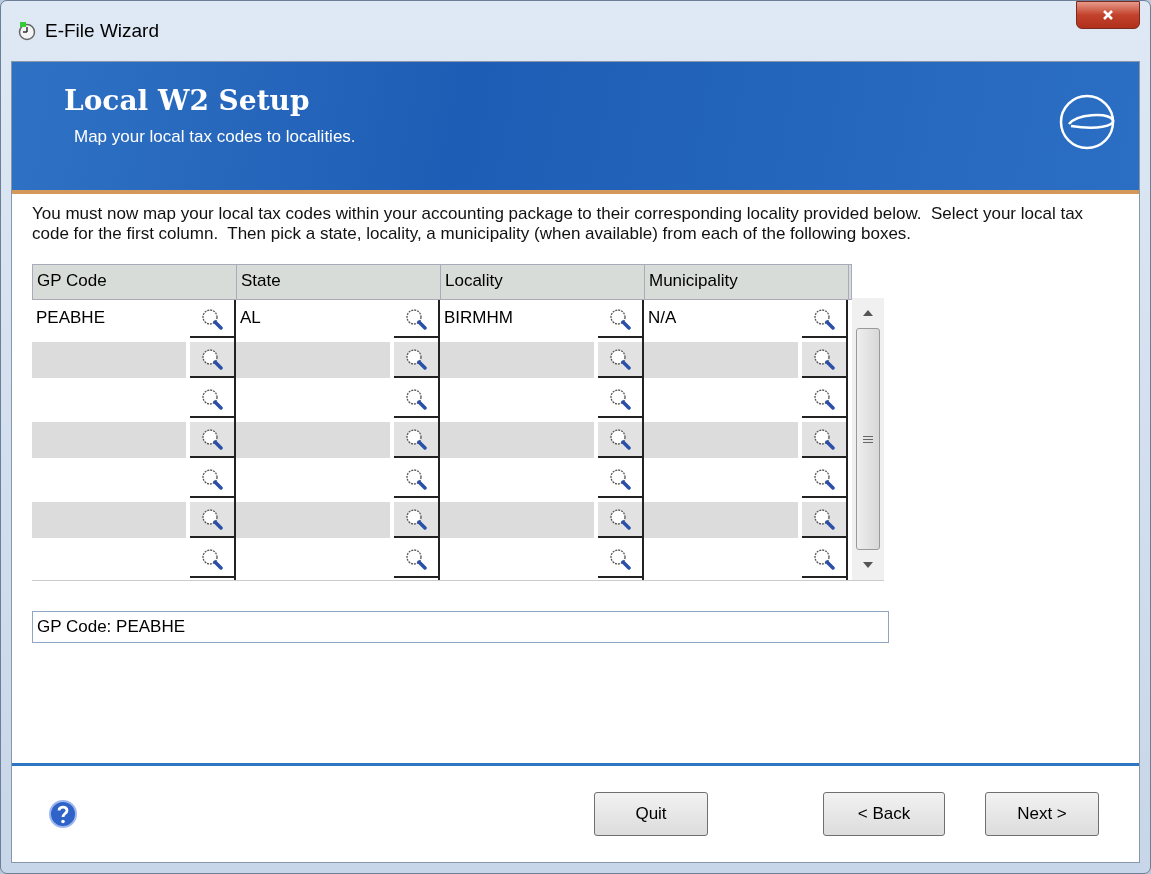 The height and width of the screenshot is (874, 1151). What do you see at coordinates (1042, 814) in the screenshot?
I see `wizard-button: Next >` at bounding box center [1042, 814].